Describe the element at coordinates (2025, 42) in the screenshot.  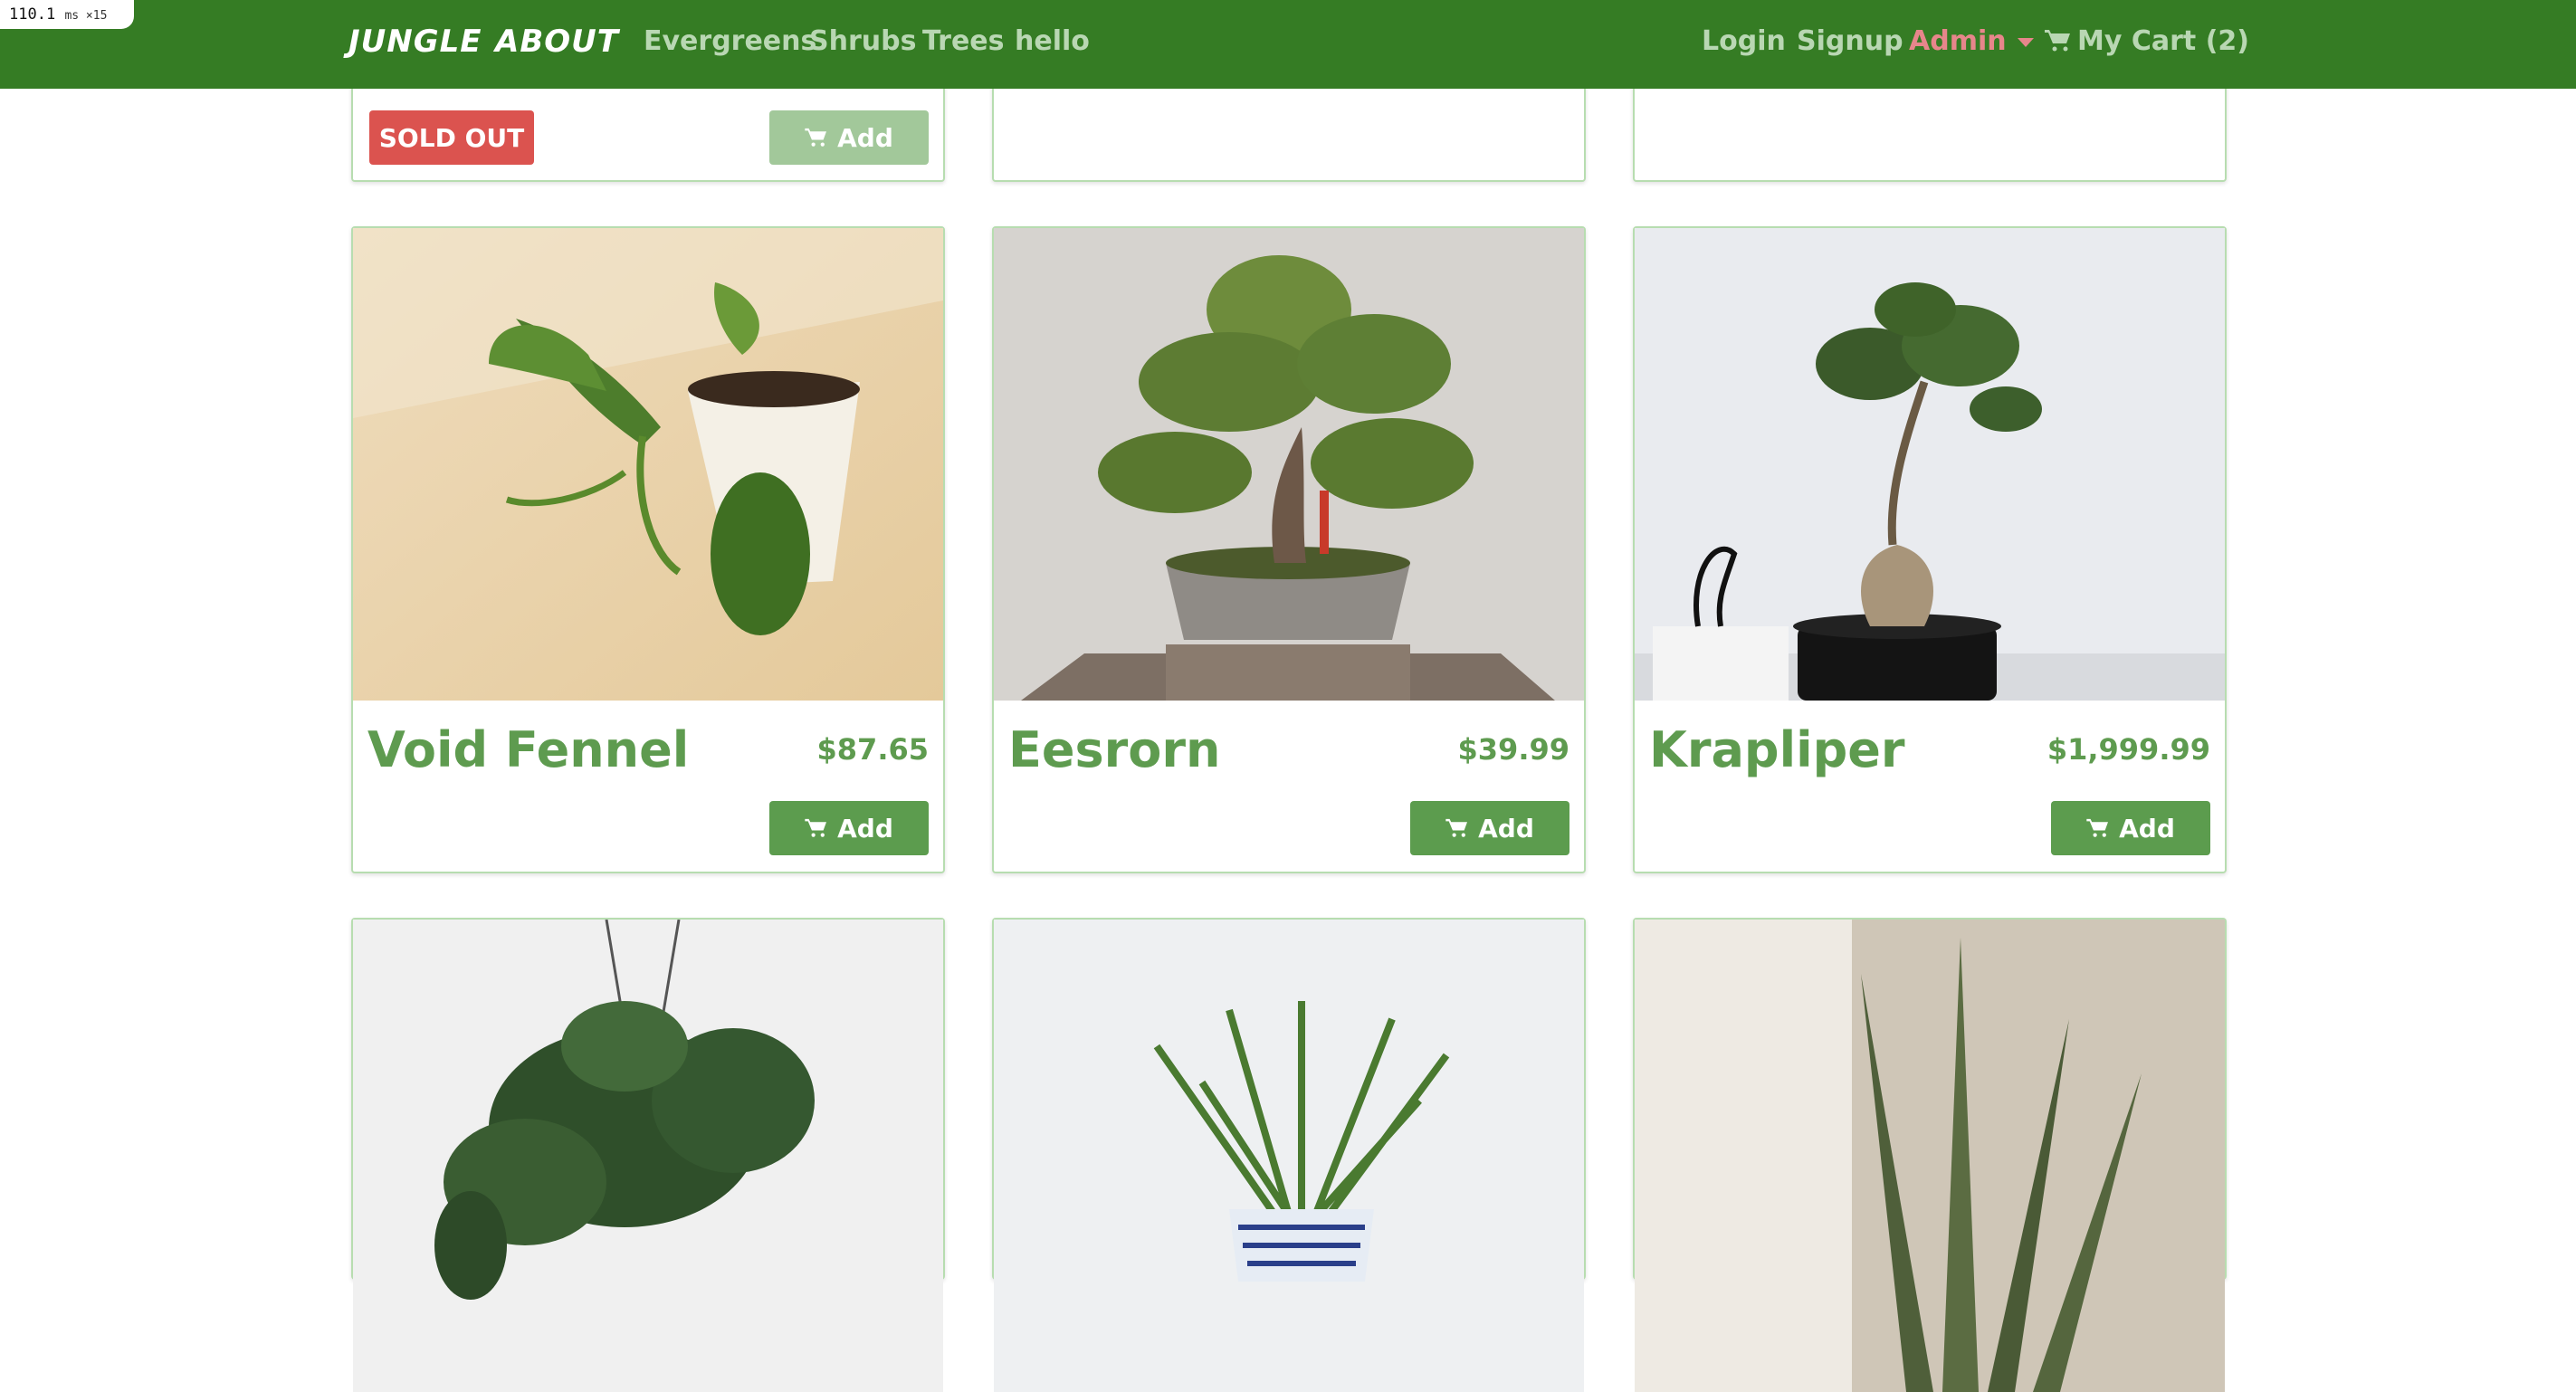
I see `caret-down-icon` at that location.